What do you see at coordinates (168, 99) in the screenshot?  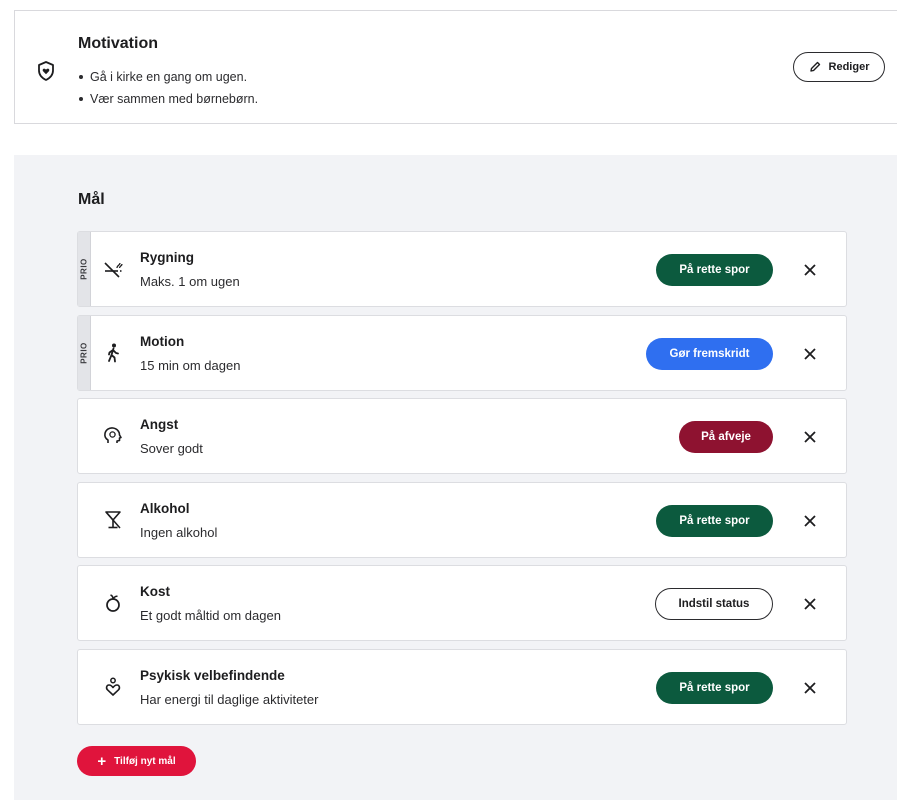 I see `motivation-item: Vær sammen med børnebørn.` at bounding box center [168, 99].